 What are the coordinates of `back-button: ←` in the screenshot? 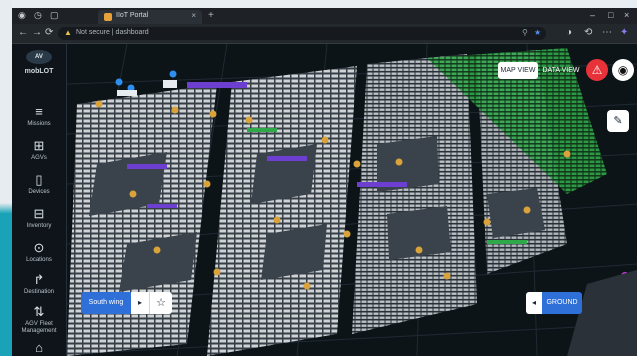 It's located at (23, 32).